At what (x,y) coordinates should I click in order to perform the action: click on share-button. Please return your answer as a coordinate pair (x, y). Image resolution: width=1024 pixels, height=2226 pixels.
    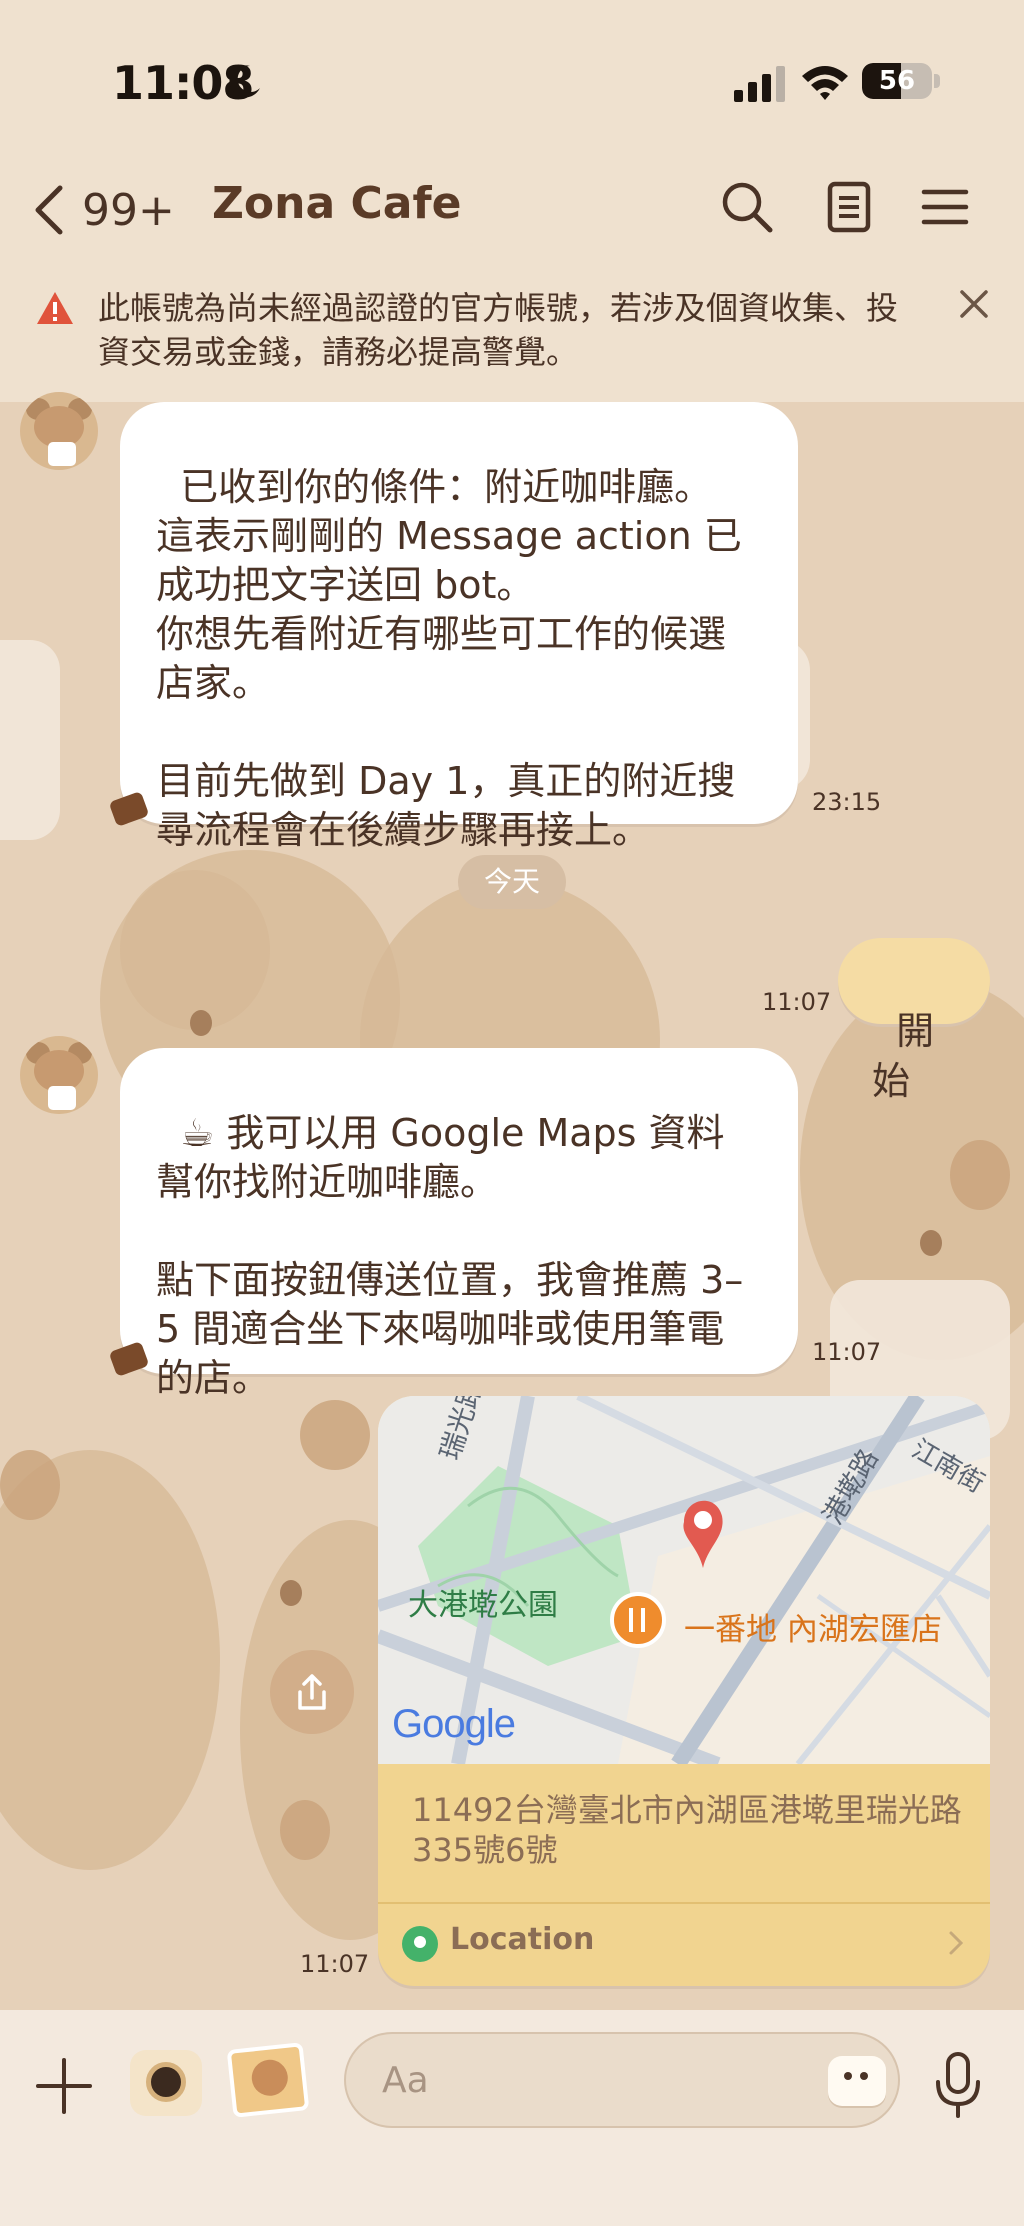
    Looking at the image, I should click on (312, 1692).